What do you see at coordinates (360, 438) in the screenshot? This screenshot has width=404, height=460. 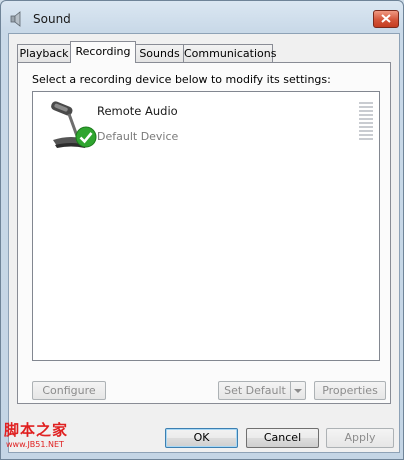 I see `apply-button: Apply` at bounding box center [360, 438].